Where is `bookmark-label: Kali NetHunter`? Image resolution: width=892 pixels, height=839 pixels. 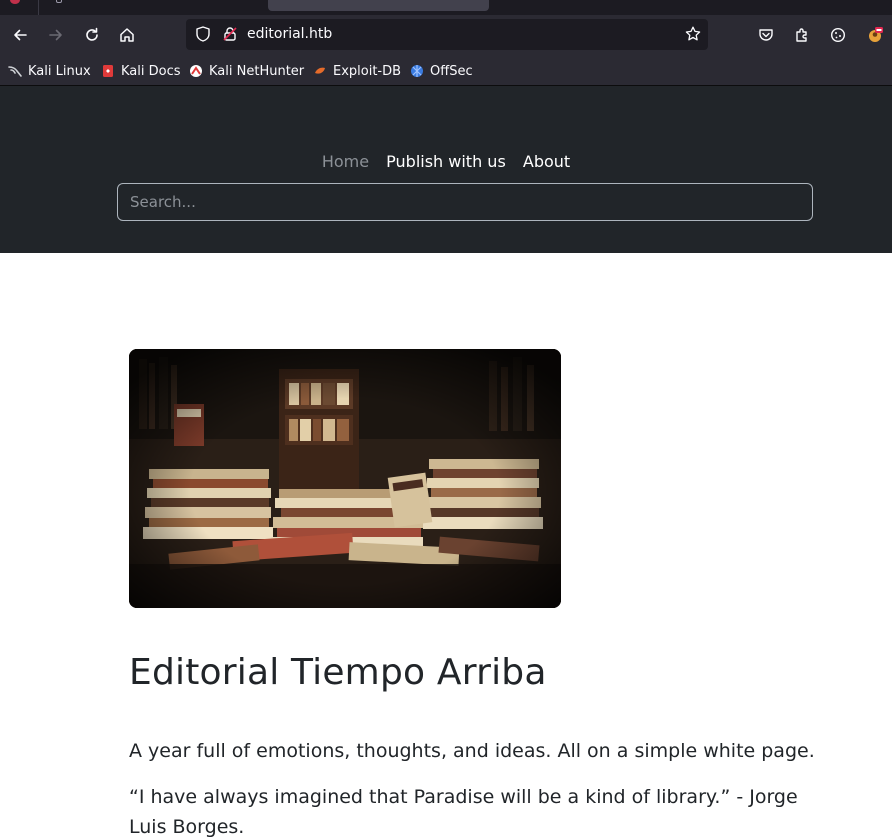
bookmark-label: Kali NetHunter is located at coordinates (257, 71).